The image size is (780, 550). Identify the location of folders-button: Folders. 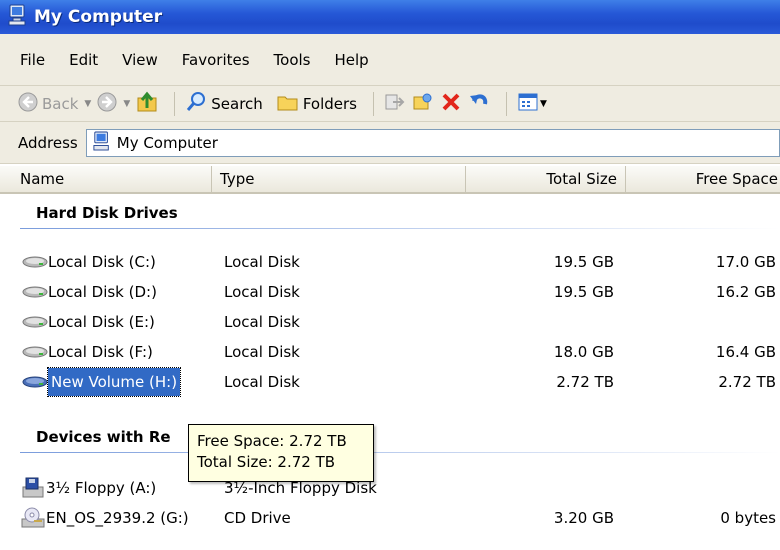
(317, 104).